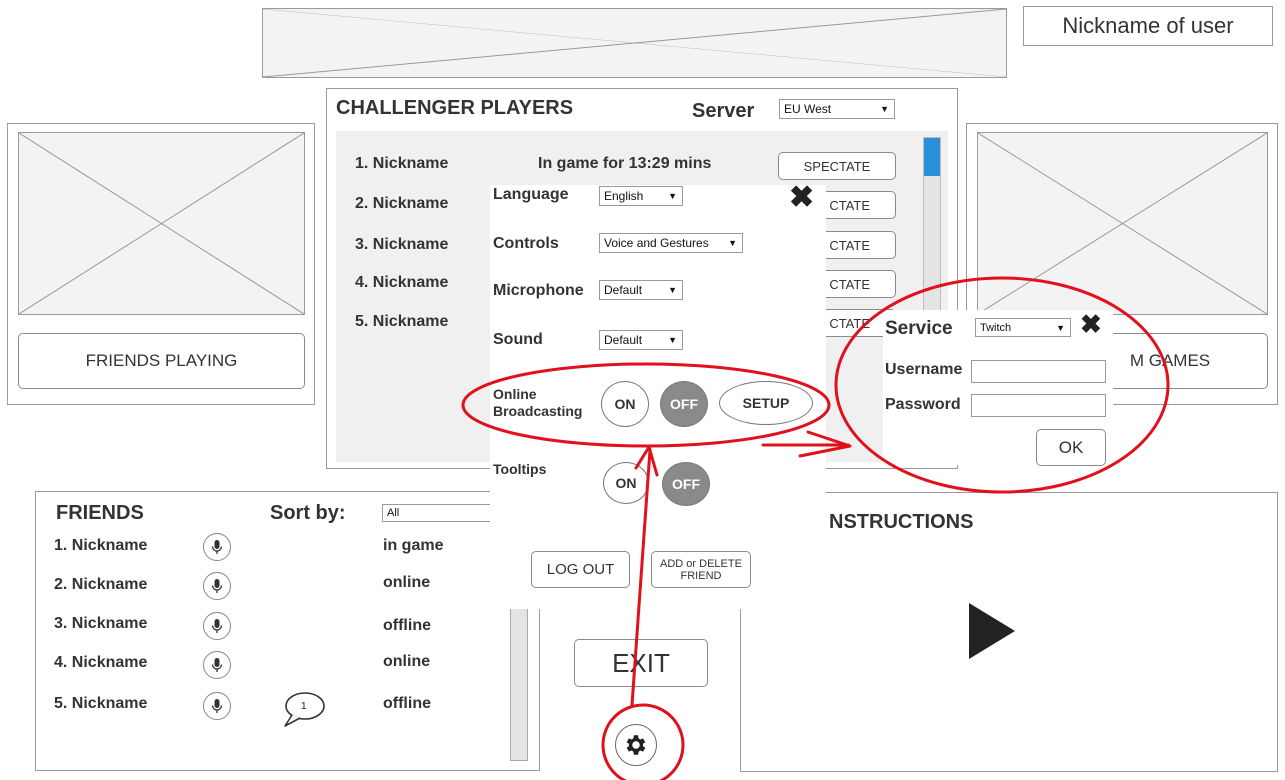 The width and height of the screenshot is (1285, 780). Describe the element at coordinates (646, 405) in the screenshot. I see `annotation-circle-broadcasting` at that location.